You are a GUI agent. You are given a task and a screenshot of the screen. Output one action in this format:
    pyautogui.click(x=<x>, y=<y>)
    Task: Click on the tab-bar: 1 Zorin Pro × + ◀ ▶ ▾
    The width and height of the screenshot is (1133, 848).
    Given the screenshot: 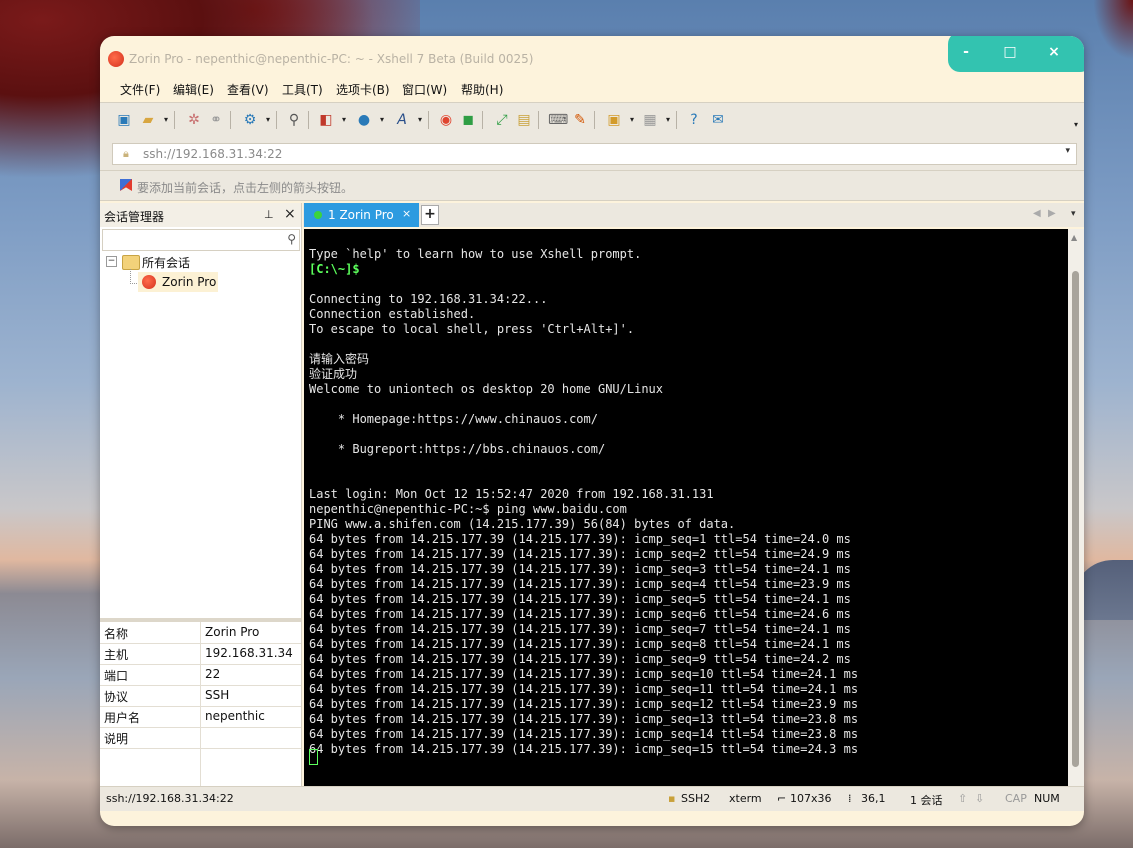 What is the action you would take?
    pyautogui.click(x=693, y=215)
    